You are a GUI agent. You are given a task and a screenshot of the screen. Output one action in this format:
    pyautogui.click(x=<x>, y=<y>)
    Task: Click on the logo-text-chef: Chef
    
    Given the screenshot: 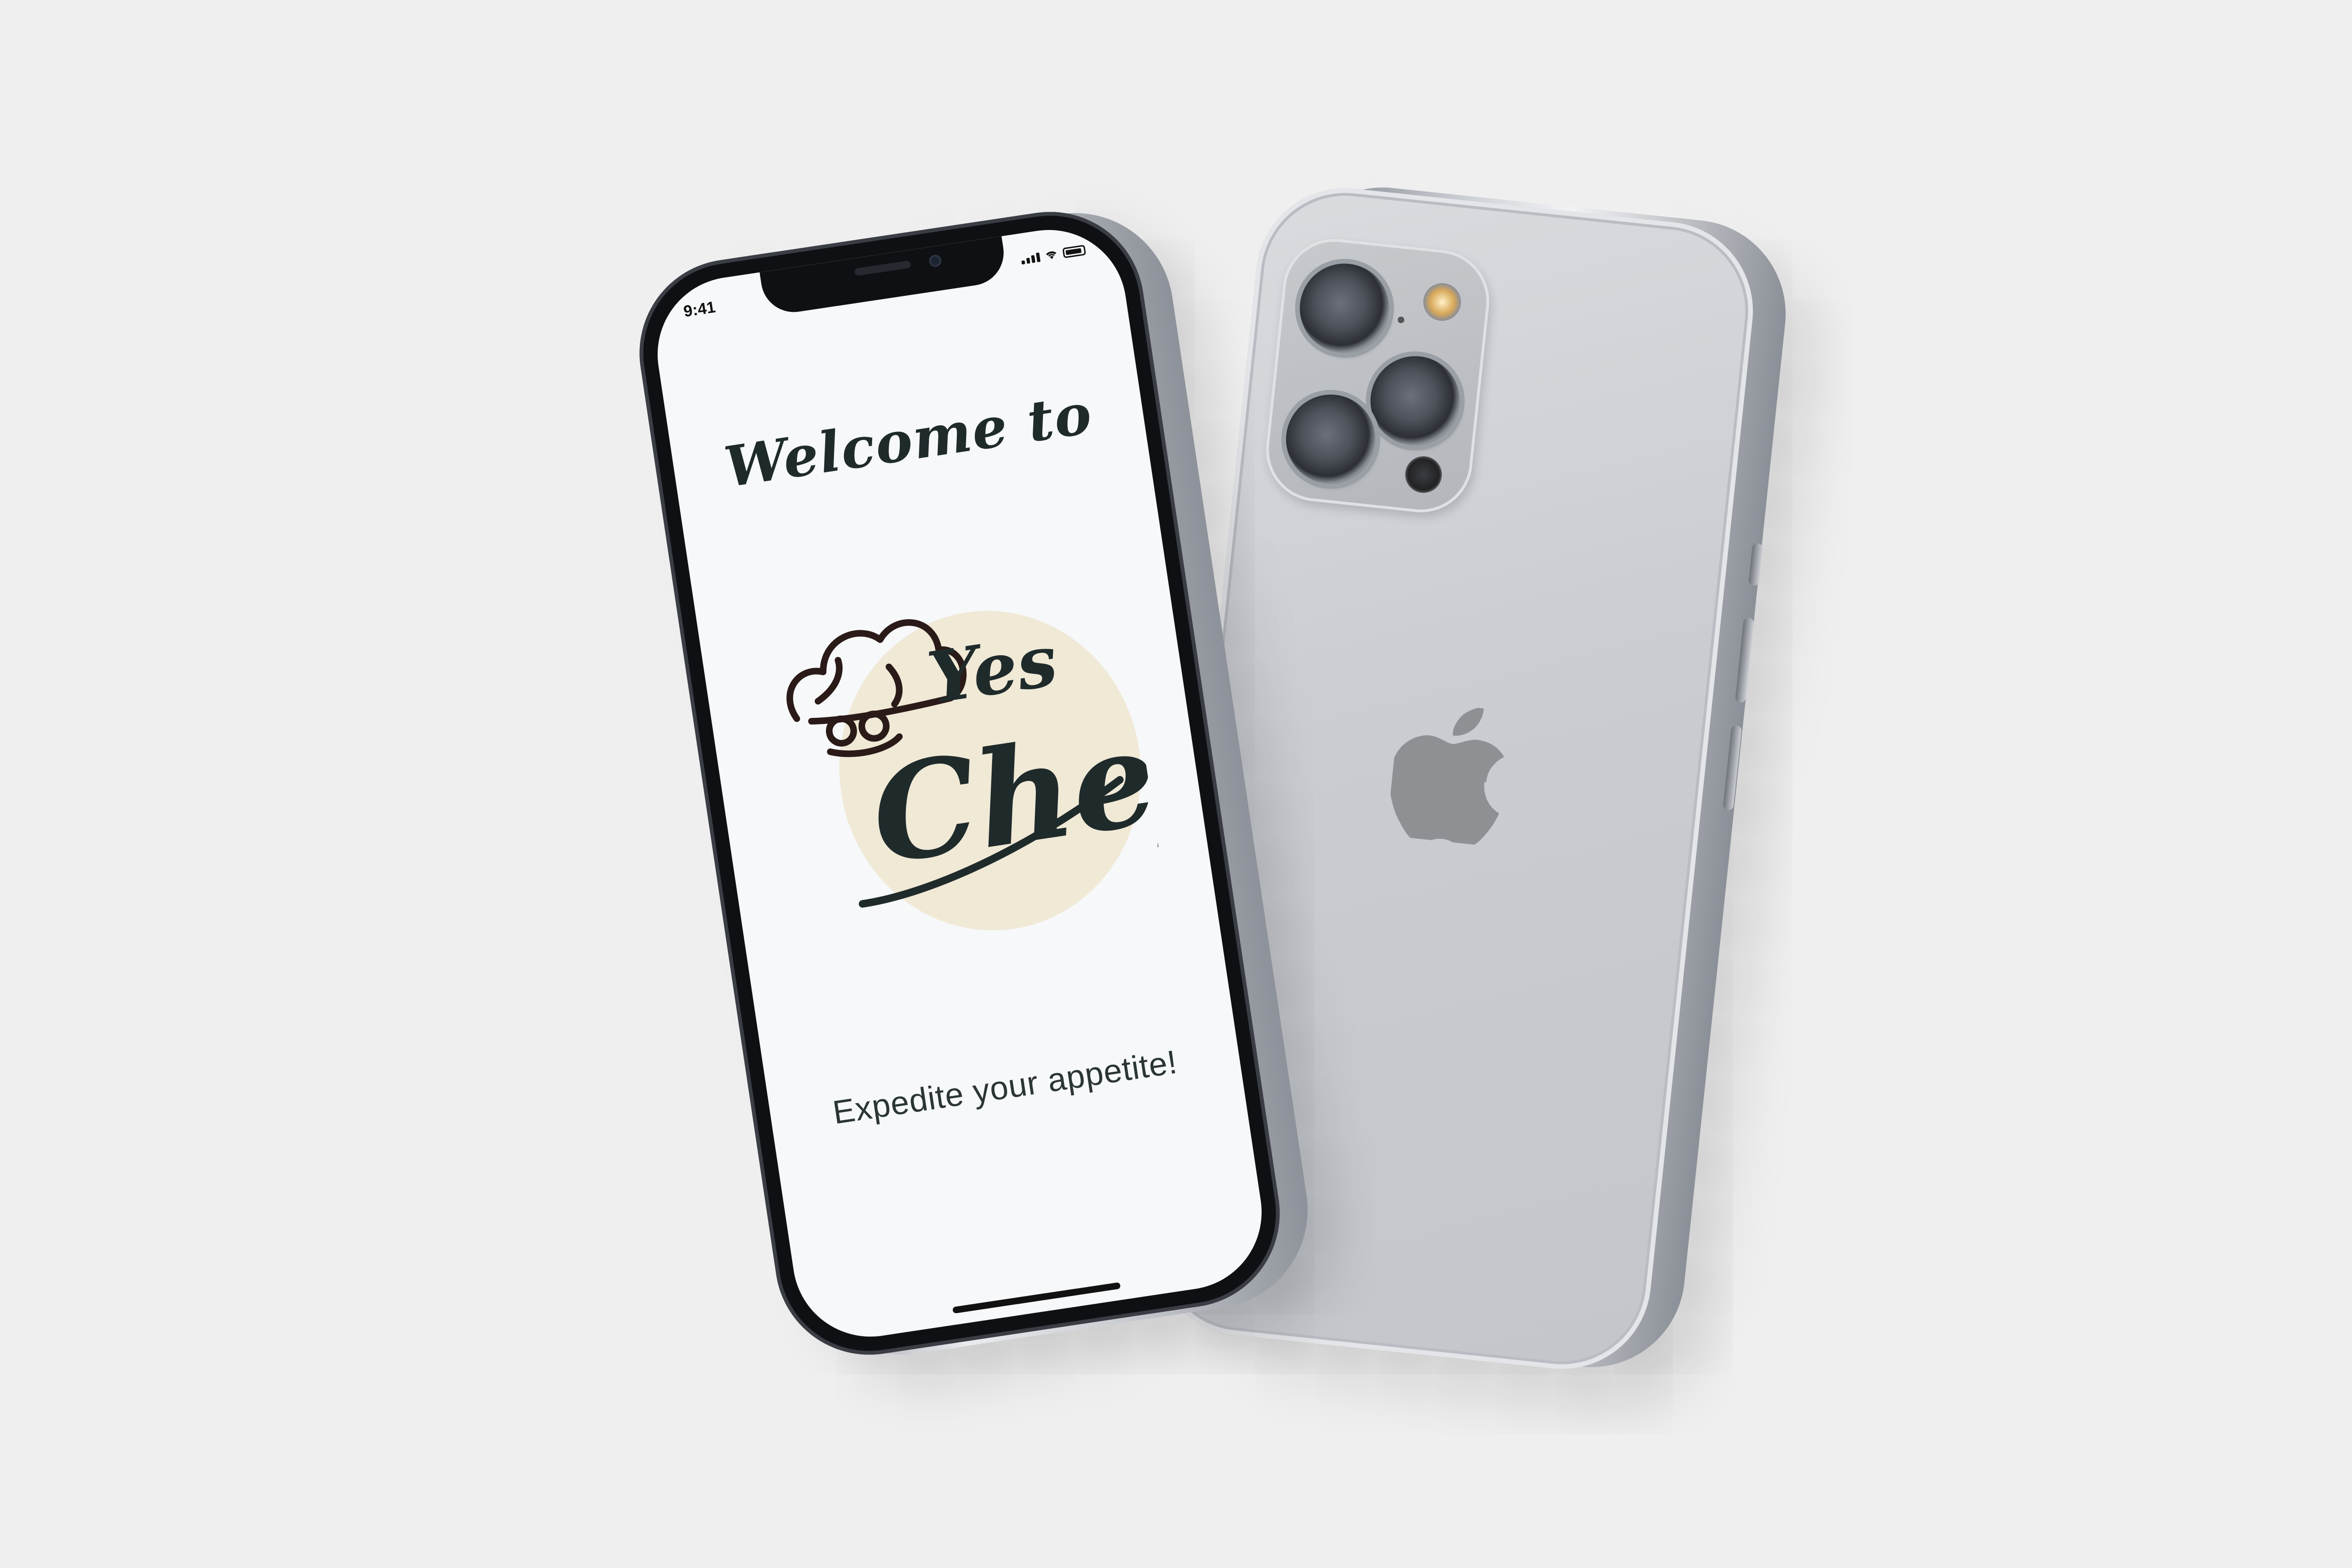 What is the action you would take?
    pyautogui.click(x=1015, y=791)
    